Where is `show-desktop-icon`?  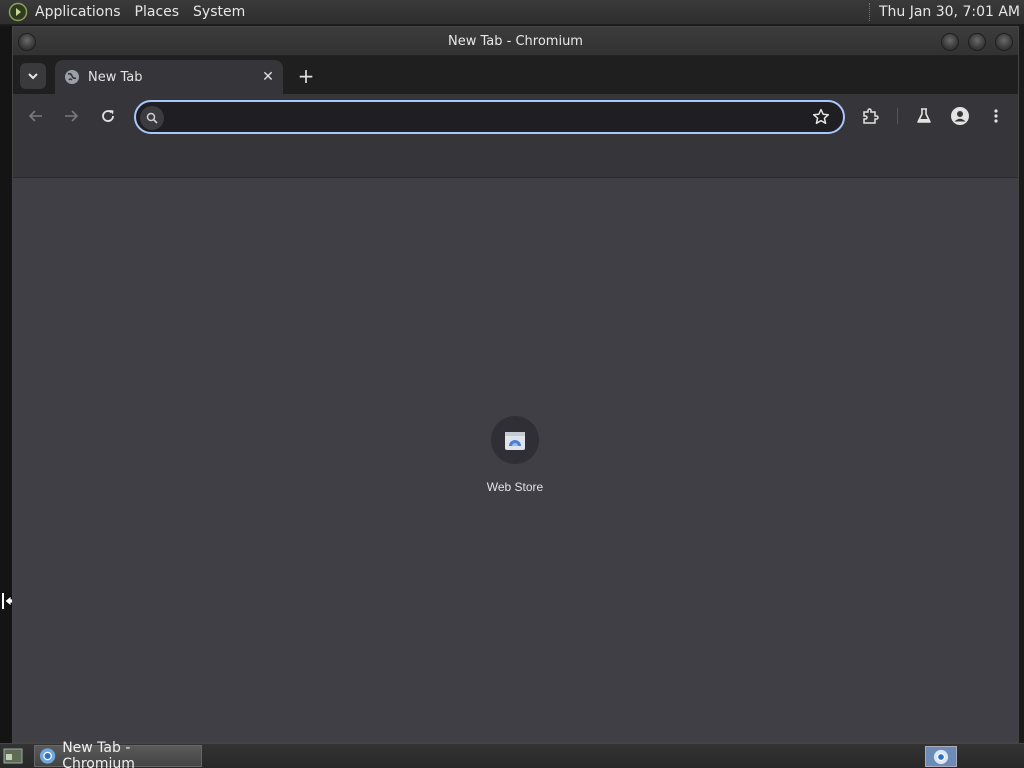 show-desktop-icon is located at coordinates (13, 756).